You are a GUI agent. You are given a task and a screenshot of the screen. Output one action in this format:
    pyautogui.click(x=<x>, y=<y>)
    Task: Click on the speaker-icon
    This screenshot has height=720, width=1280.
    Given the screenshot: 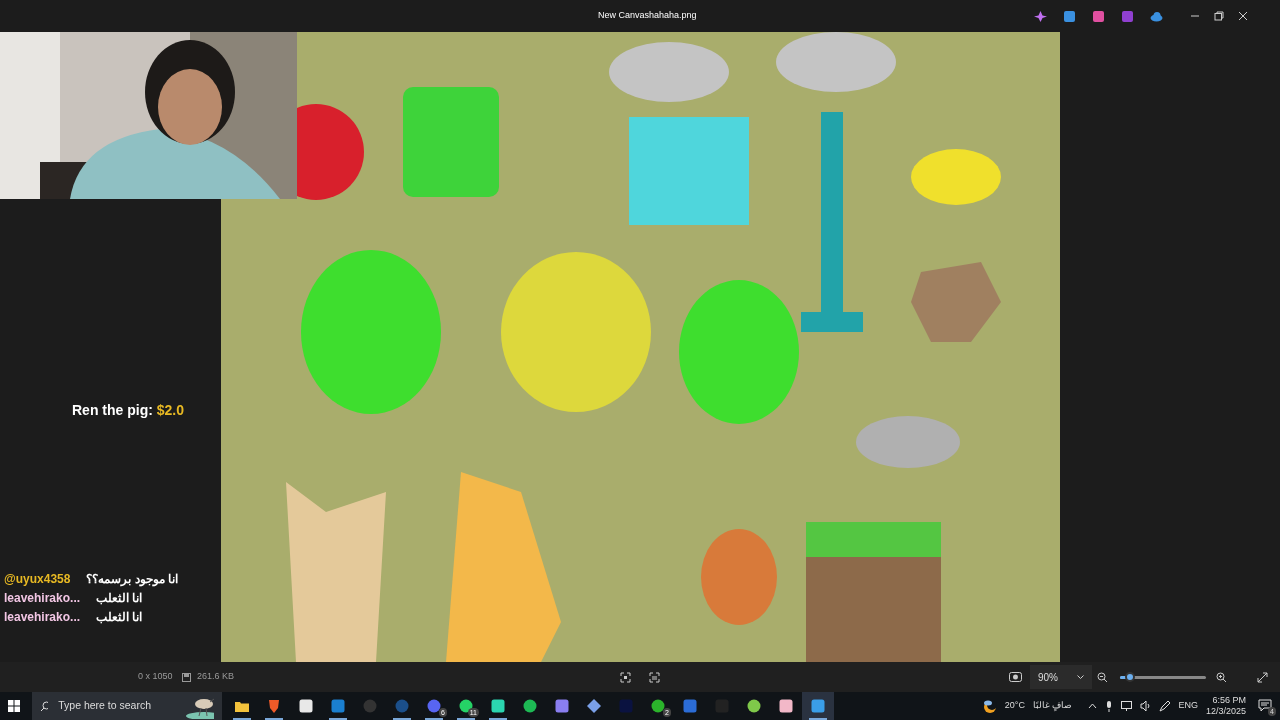 What is the action you would take?
    pyautogui.click(x=1146, y=706)
    